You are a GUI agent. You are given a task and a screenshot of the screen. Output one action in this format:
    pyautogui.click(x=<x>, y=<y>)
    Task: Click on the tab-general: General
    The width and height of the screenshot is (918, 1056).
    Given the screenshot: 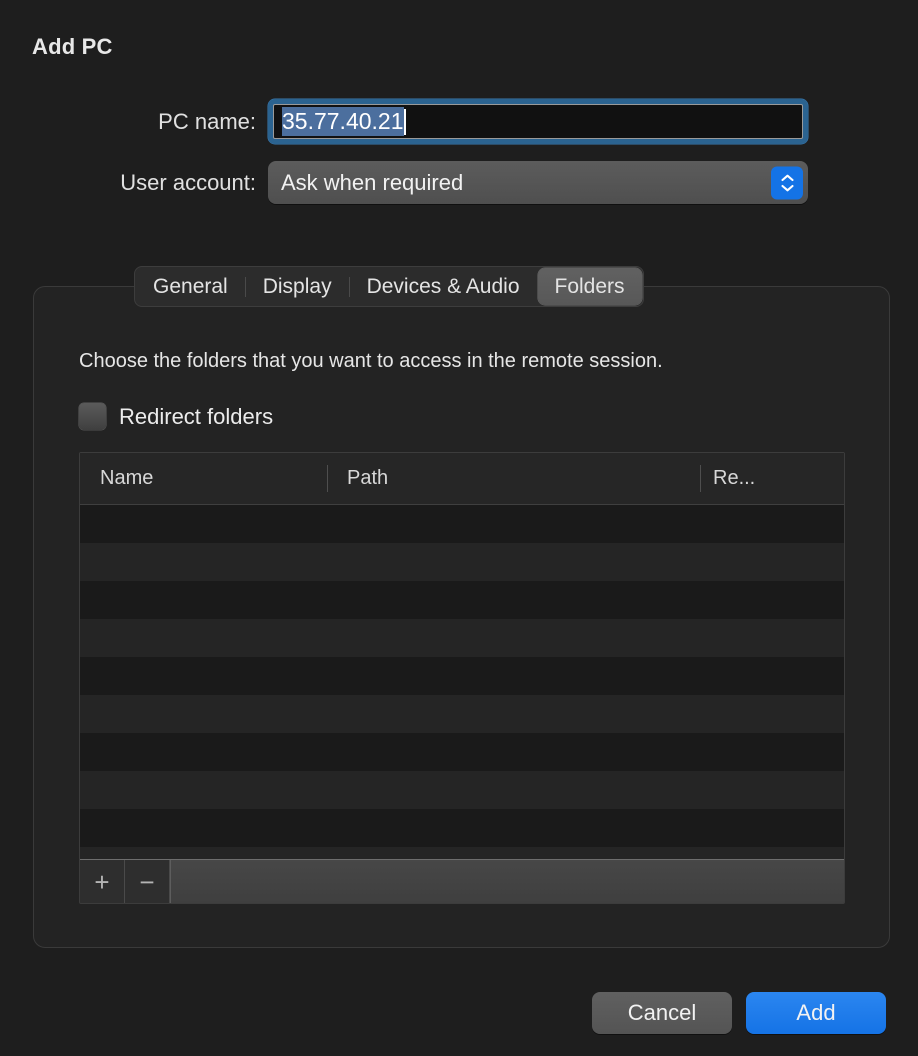 What is the action you would take?
    pyautogui.click(x=190, y=286)
    